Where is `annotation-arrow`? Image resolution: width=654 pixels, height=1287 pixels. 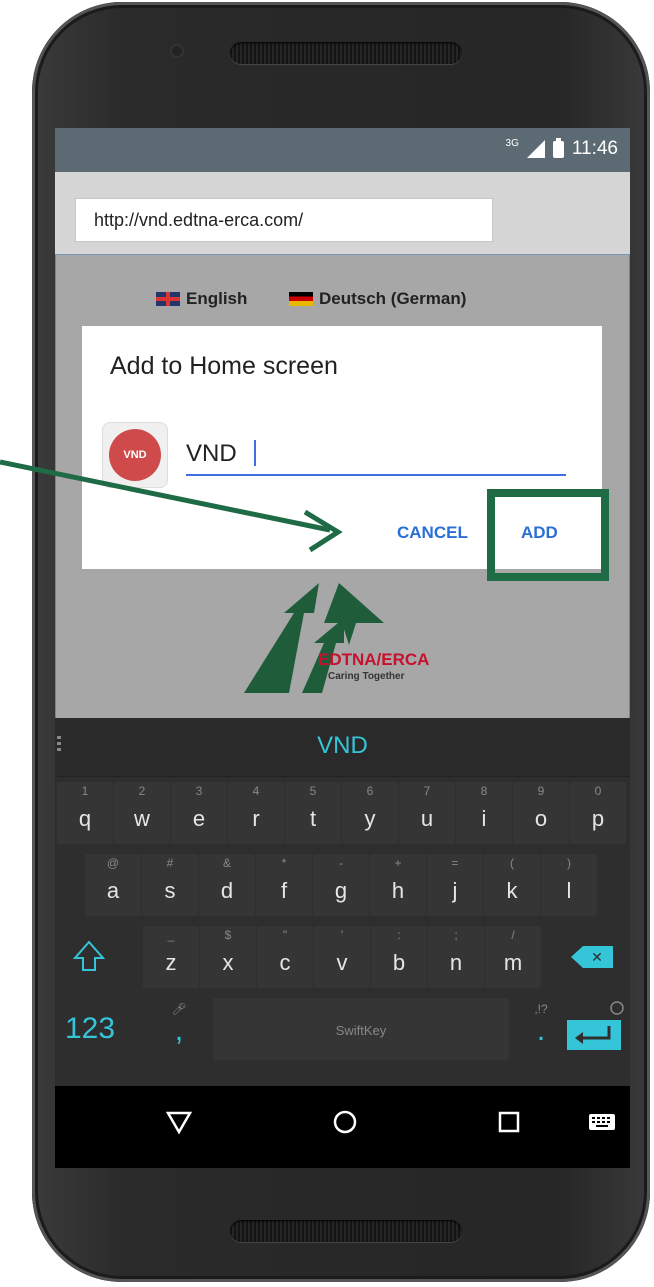 annotation-arrow is located at coordinates (171, 506).